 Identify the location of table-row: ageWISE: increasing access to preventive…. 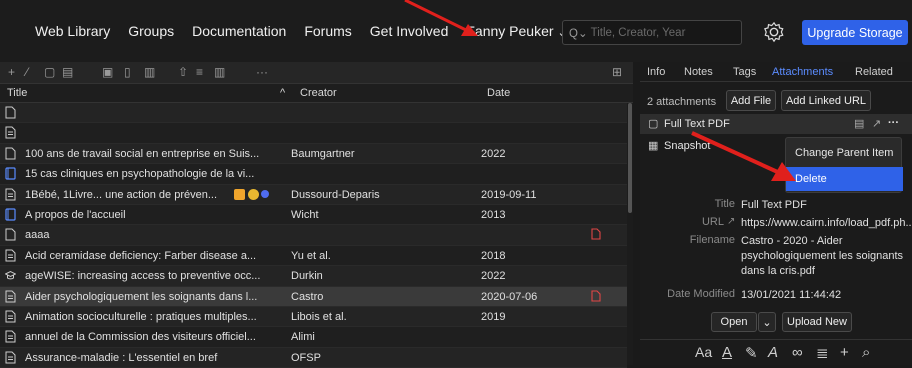
(313, 276).